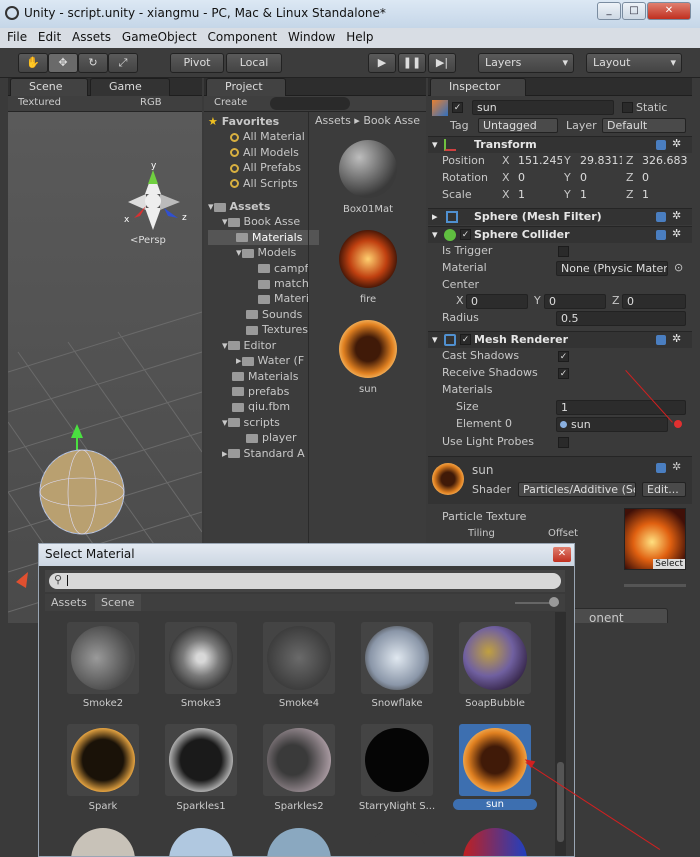  I want to click on radius-field: 0.5, so click(621, 318).